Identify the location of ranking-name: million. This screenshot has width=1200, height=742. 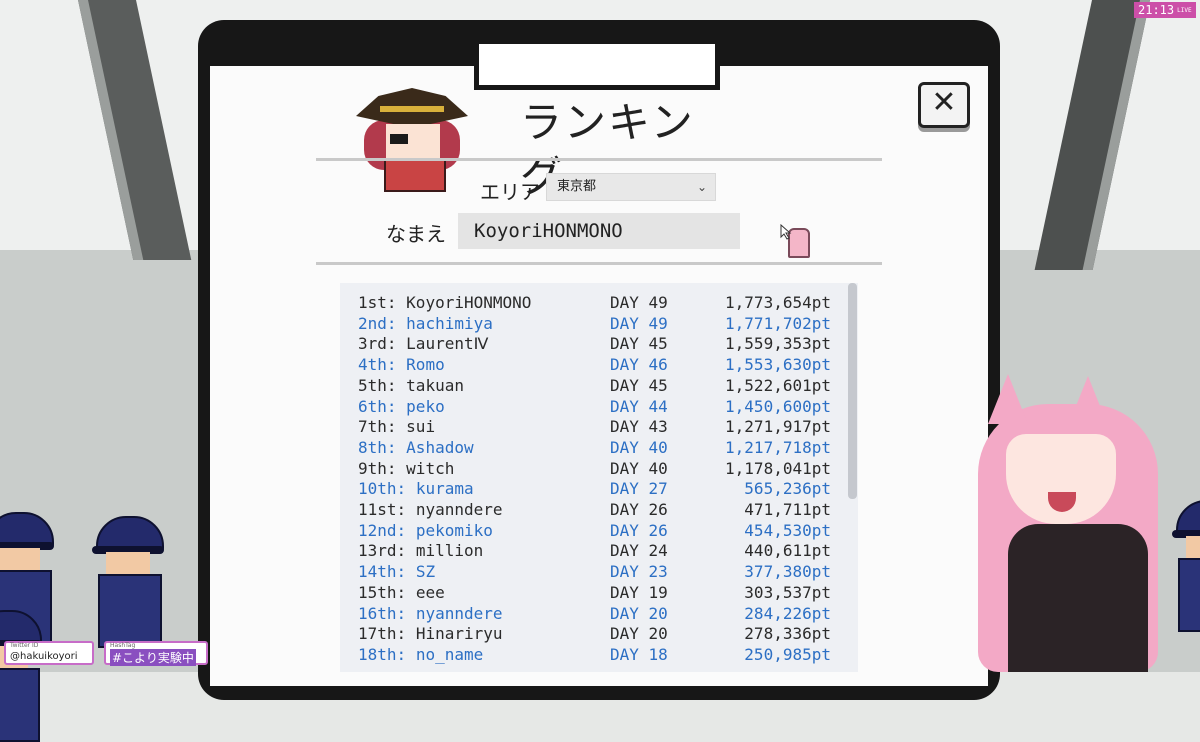
(449, 551).